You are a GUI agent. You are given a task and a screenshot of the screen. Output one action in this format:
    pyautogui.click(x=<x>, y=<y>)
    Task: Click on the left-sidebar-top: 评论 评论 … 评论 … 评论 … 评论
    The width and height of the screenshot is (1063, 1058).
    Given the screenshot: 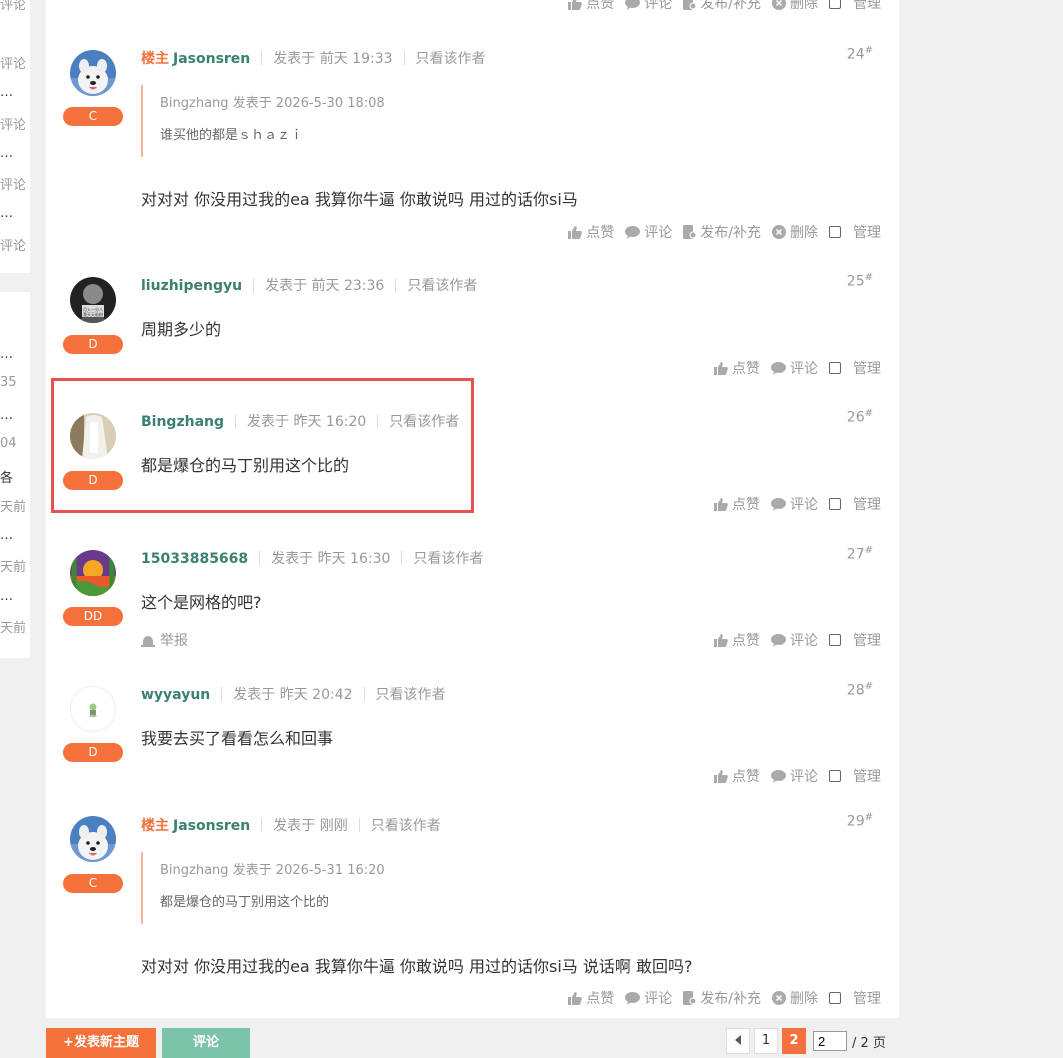 What is the action you would take?
    pyautogui.click(x=15, y=136)
    